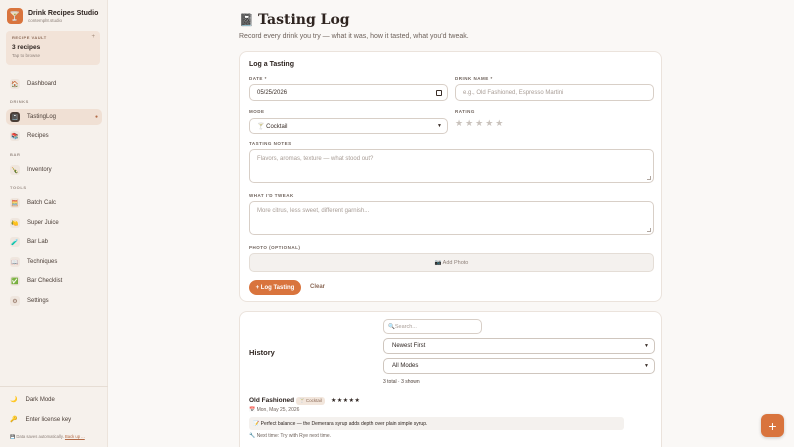  What do you see at coordinates (271, 64) in the screenshot?
I see `form-title: Log a Tasting` at bounding box center [271, 64].